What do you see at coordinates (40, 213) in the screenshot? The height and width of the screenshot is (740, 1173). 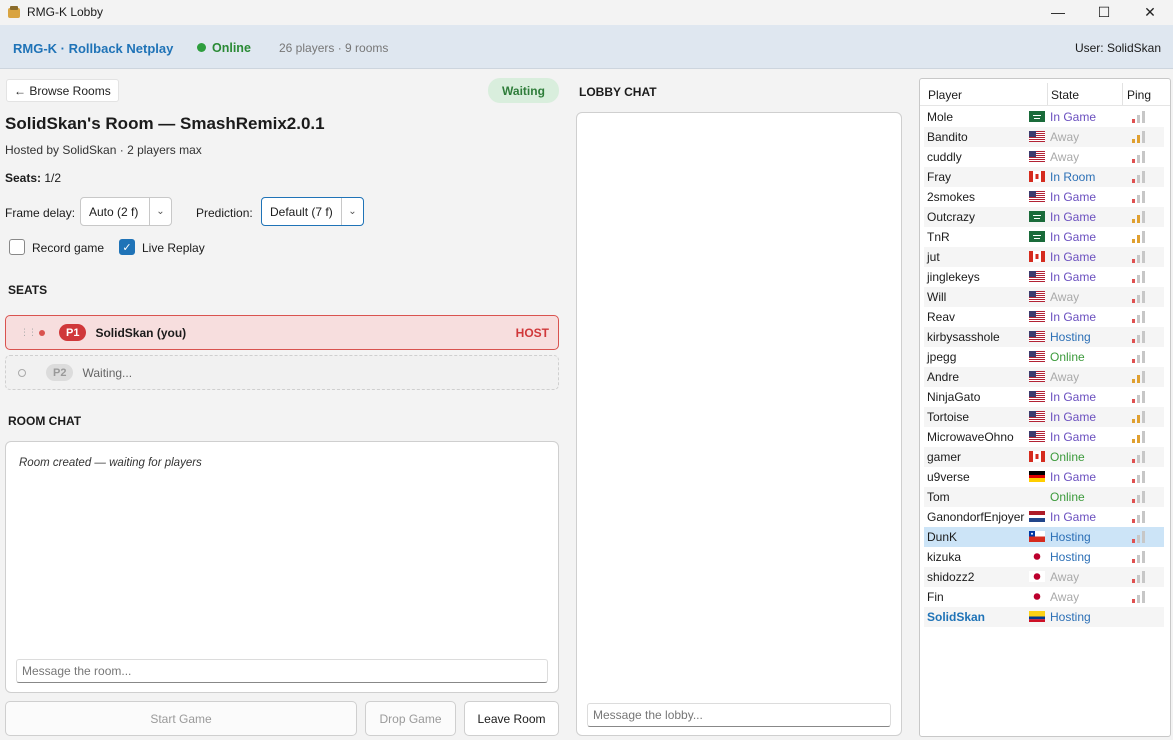 I see `frame-delay-label: Frame delay:` at bounding box center [40, 213].